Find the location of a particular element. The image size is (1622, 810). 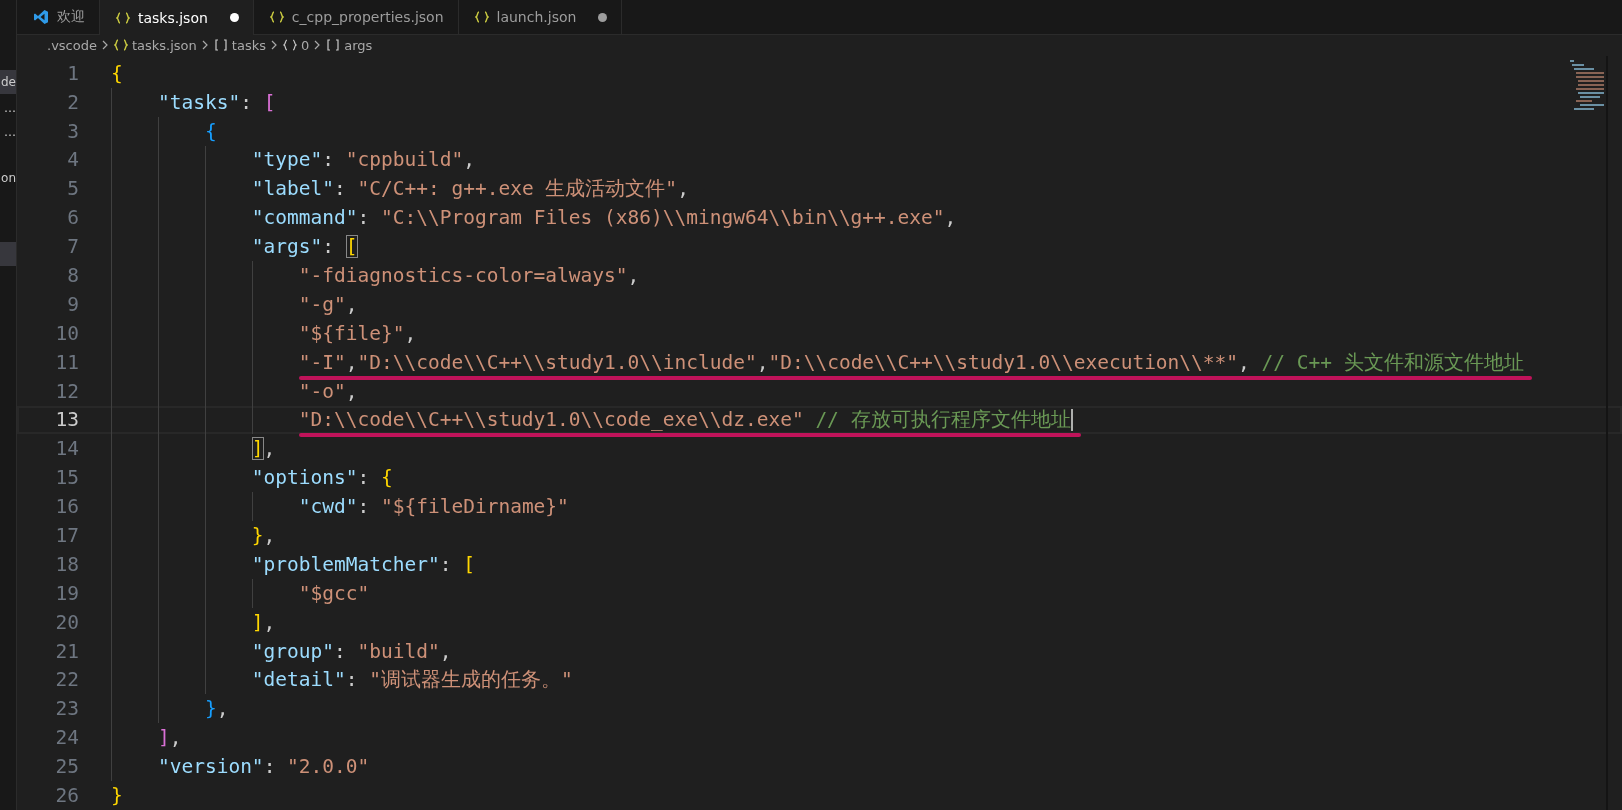

vscode-logo-icon is located at coordinates (41, 17).